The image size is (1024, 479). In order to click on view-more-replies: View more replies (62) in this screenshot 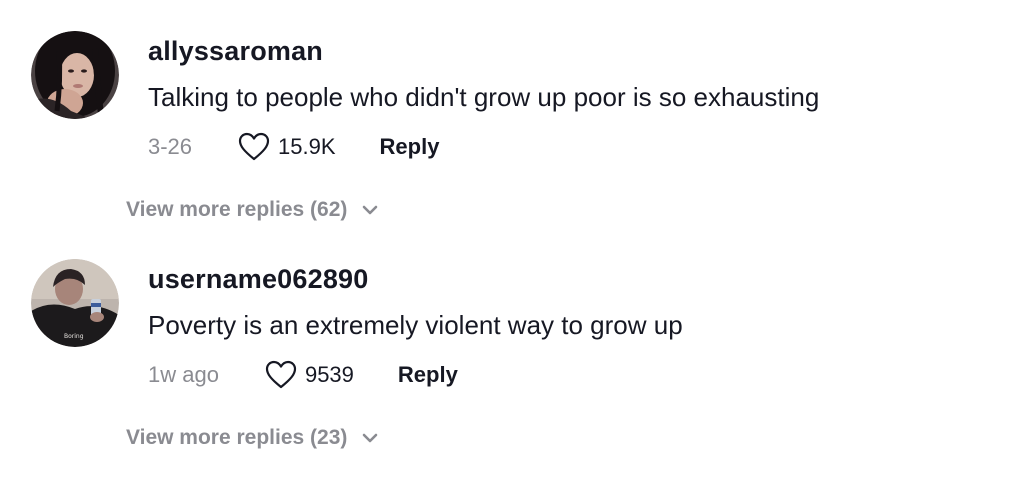, I will do `click(252, 210)`.